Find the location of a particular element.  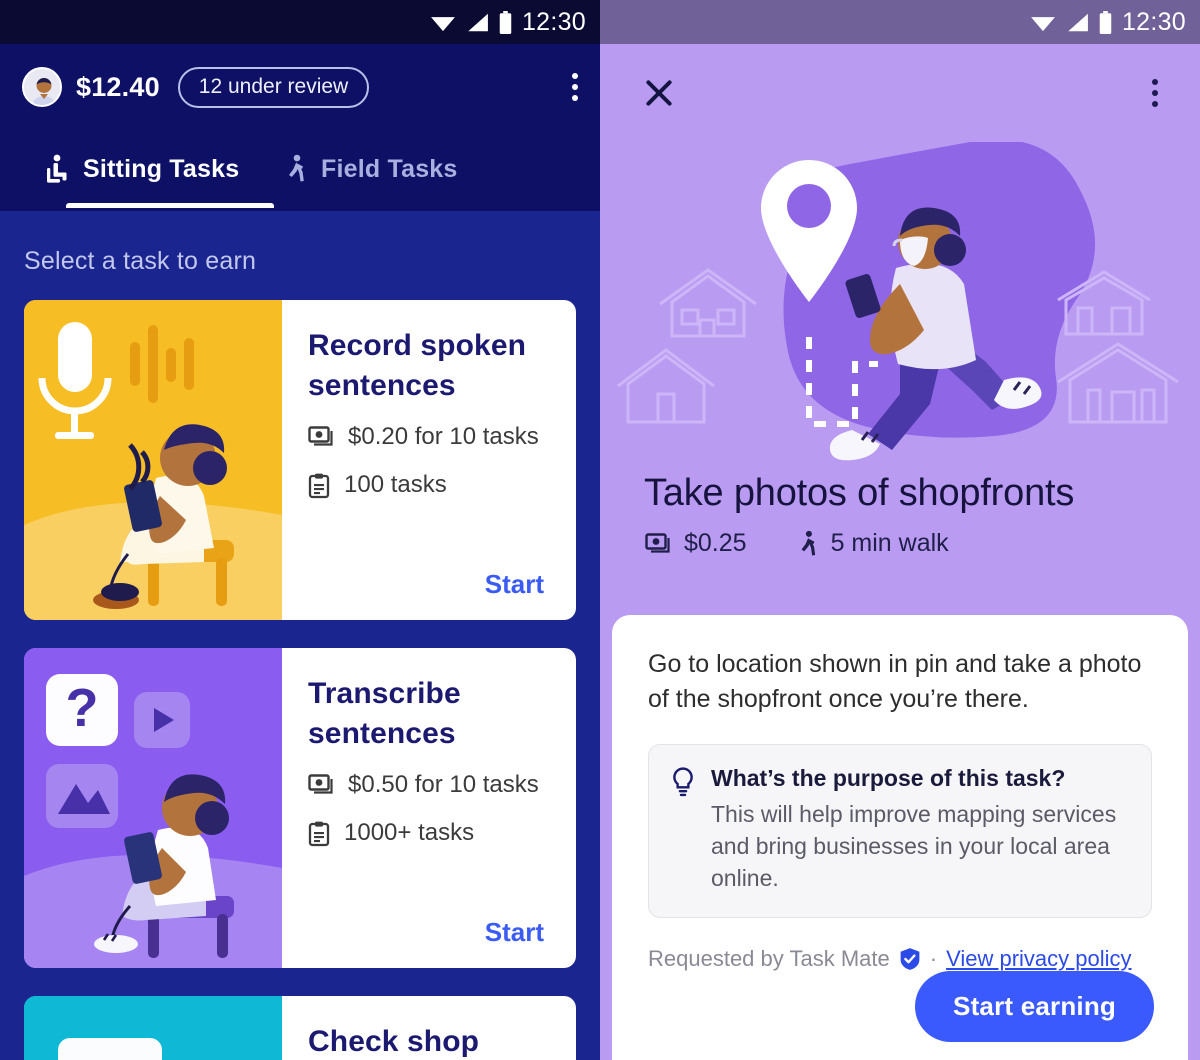

sitting-person-icon is located at coordinates (57, 168).